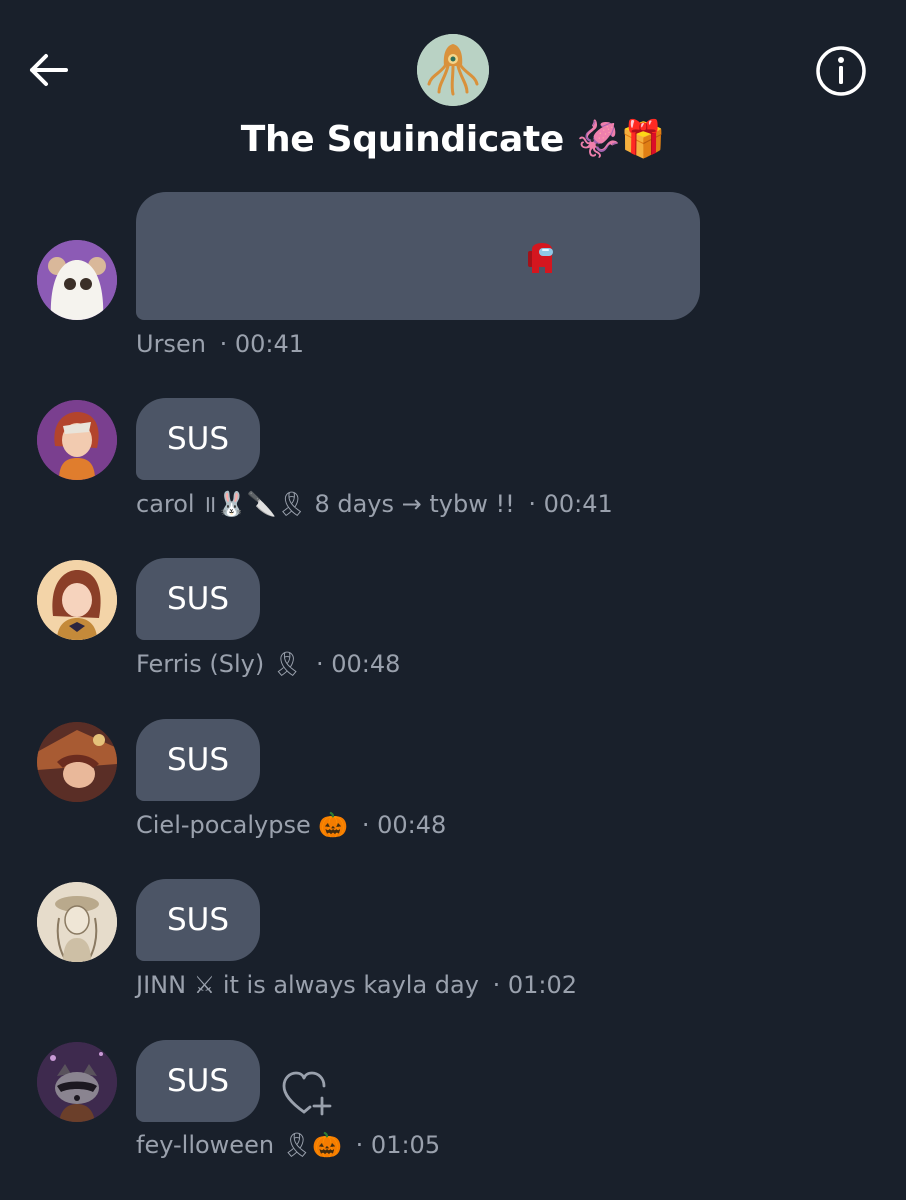 The height and width of the screenshot is (1200, 906). I want to click on group-avatar, so click(453, 70).